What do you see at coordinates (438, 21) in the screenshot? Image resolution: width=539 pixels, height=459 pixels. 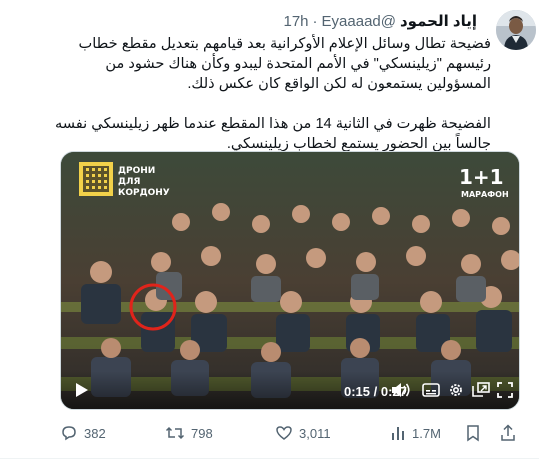 I see `author-name: إياد الحمود` at bounding box center [438, 21].